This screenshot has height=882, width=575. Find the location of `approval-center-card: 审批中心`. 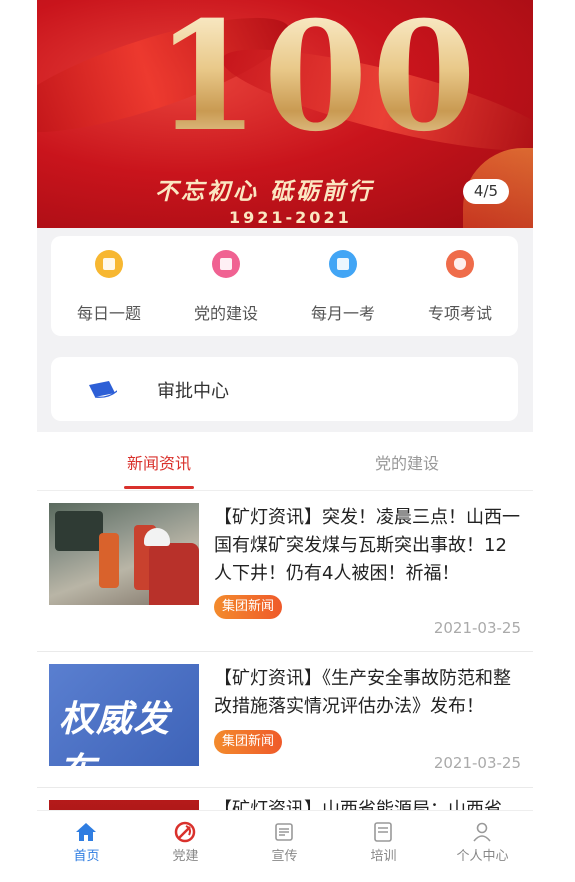

approval-center-card: 审批中心 is located at coordinates (284, 389).